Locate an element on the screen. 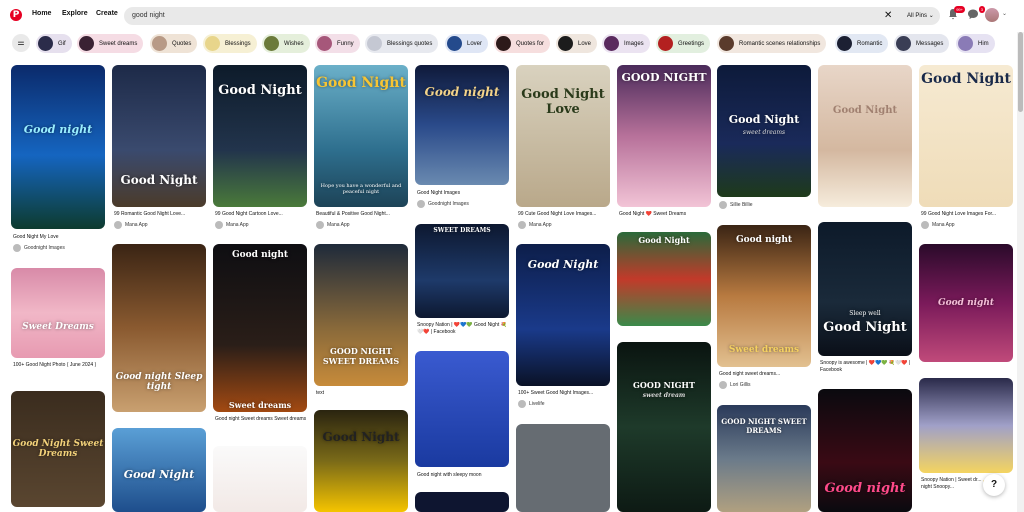 This screenshot has height=512, width=1024. chip-quotes-for: Quotes for is located at coordinates (522, 43).